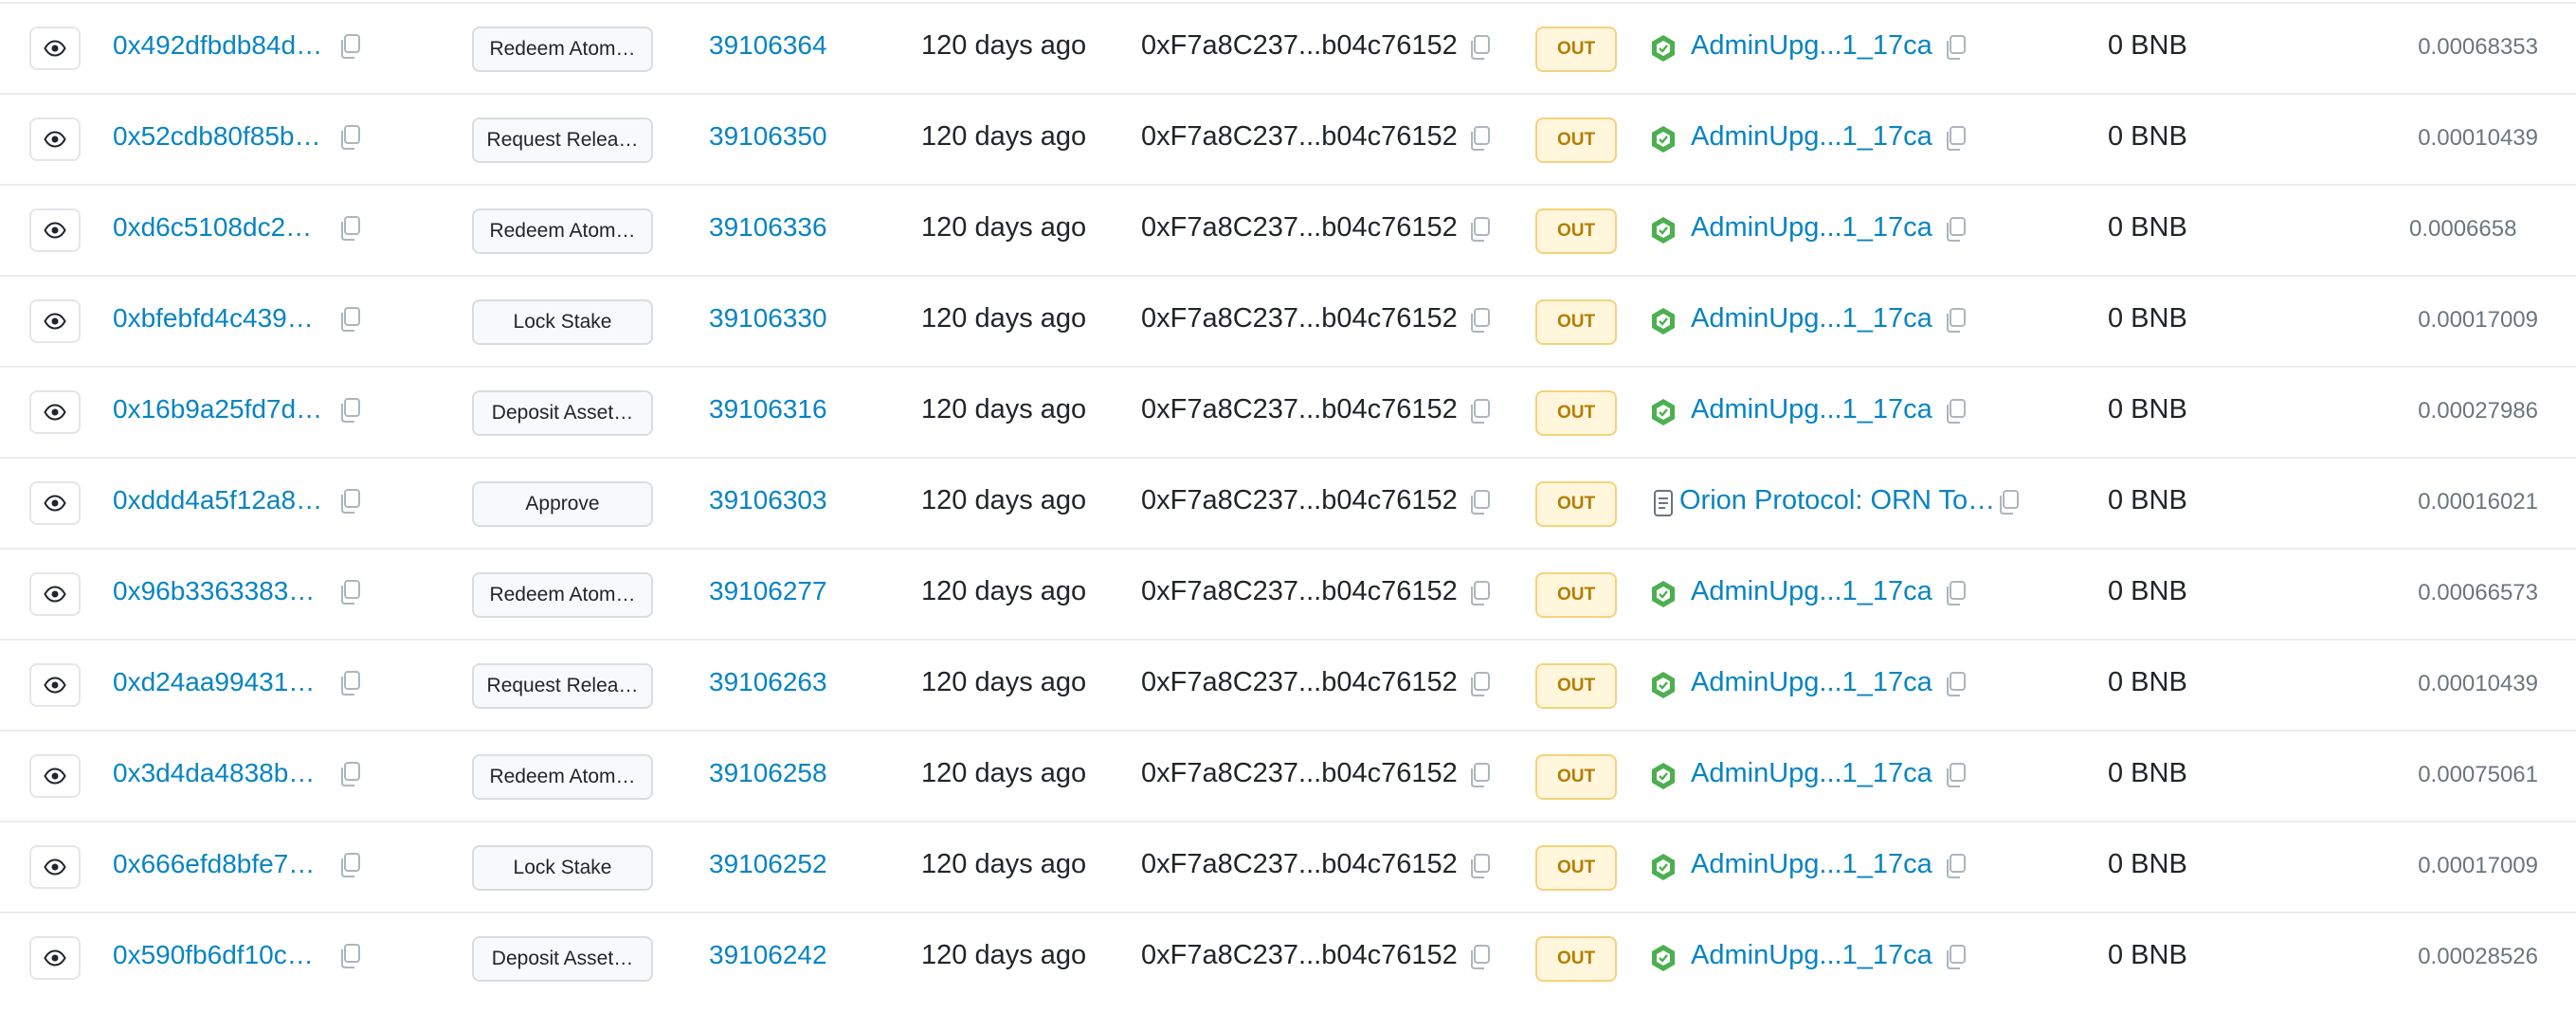  Describe the element at coordinates (562, 322) in the screenshot. I see `method-badge: Lock Stake` at that location.